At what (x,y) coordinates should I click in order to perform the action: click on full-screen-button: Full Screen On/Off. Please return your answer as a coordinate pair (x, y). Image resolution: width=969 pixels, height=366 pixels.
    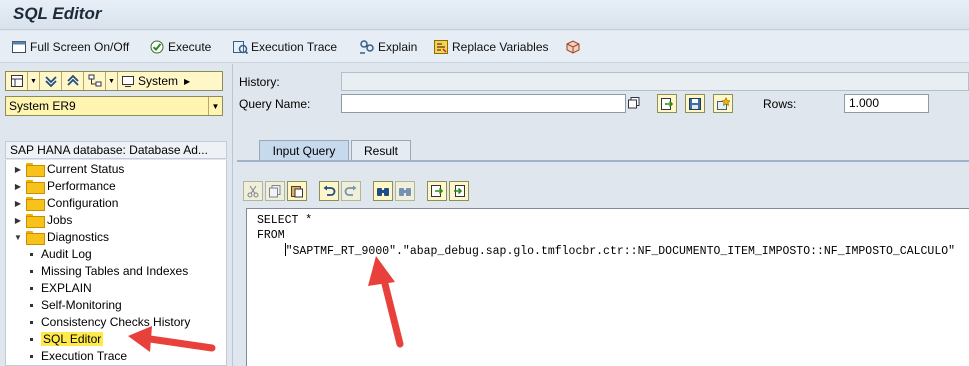
    Looking at the image, I should click on (70, 47).